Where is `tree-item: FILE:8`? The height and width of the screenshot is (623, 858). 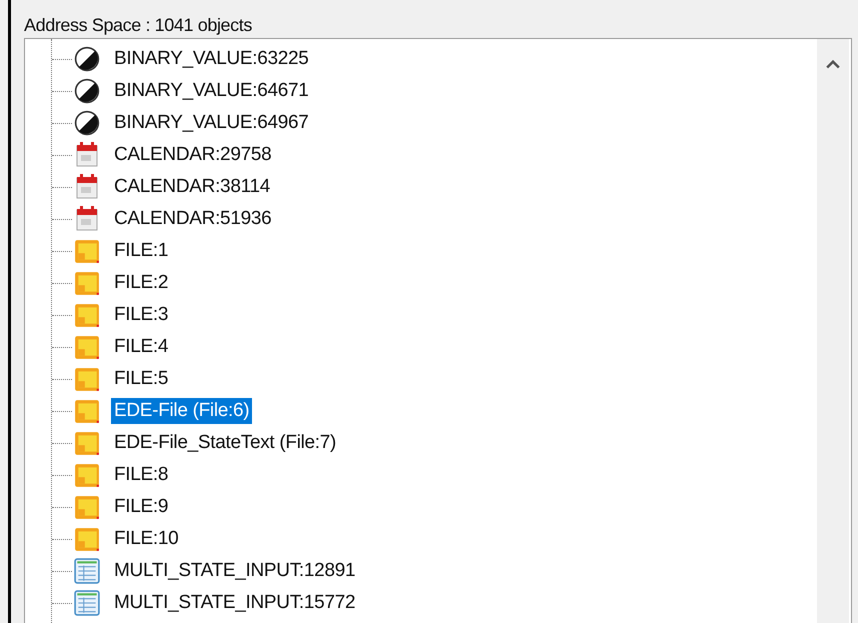
tree-item: FILE:8 is located at coordinates (141, 475).